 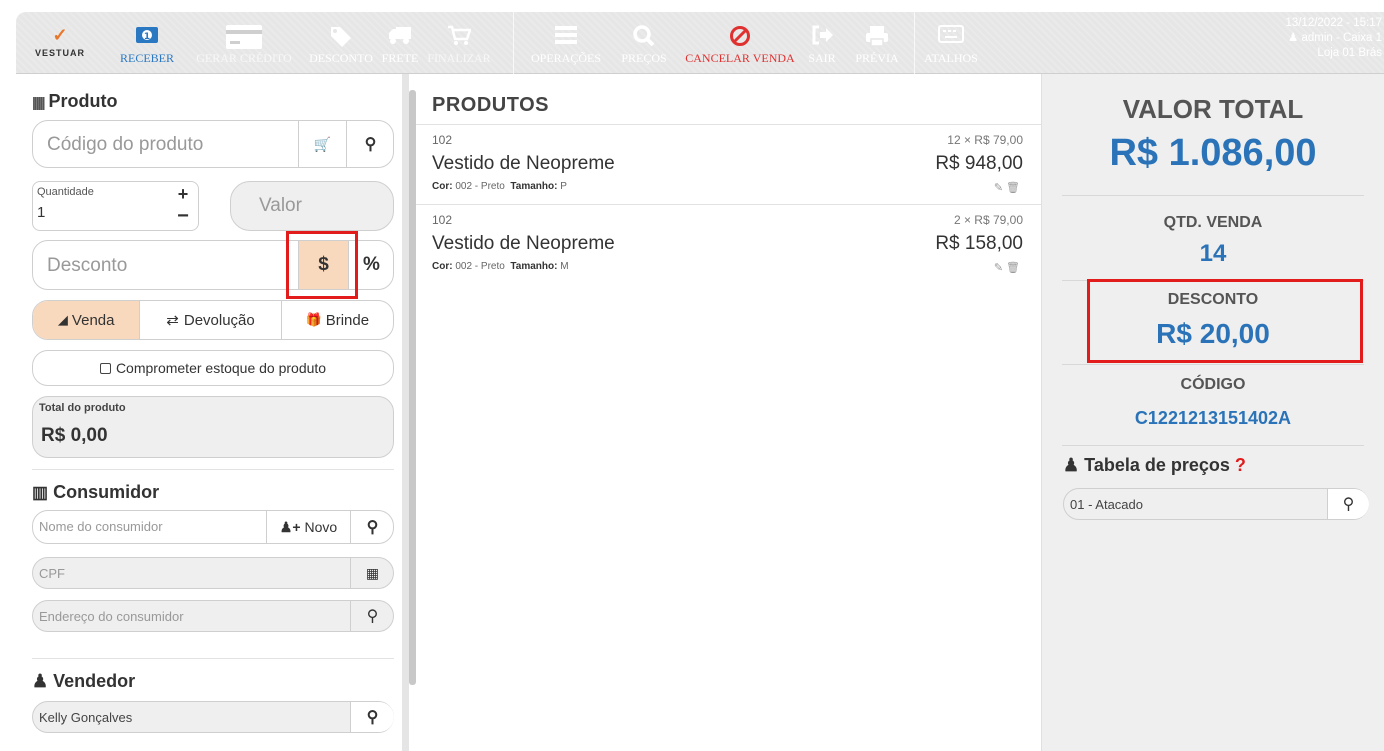 I want to click on cart-search-button: 🛒, so click(x=322, y=144).